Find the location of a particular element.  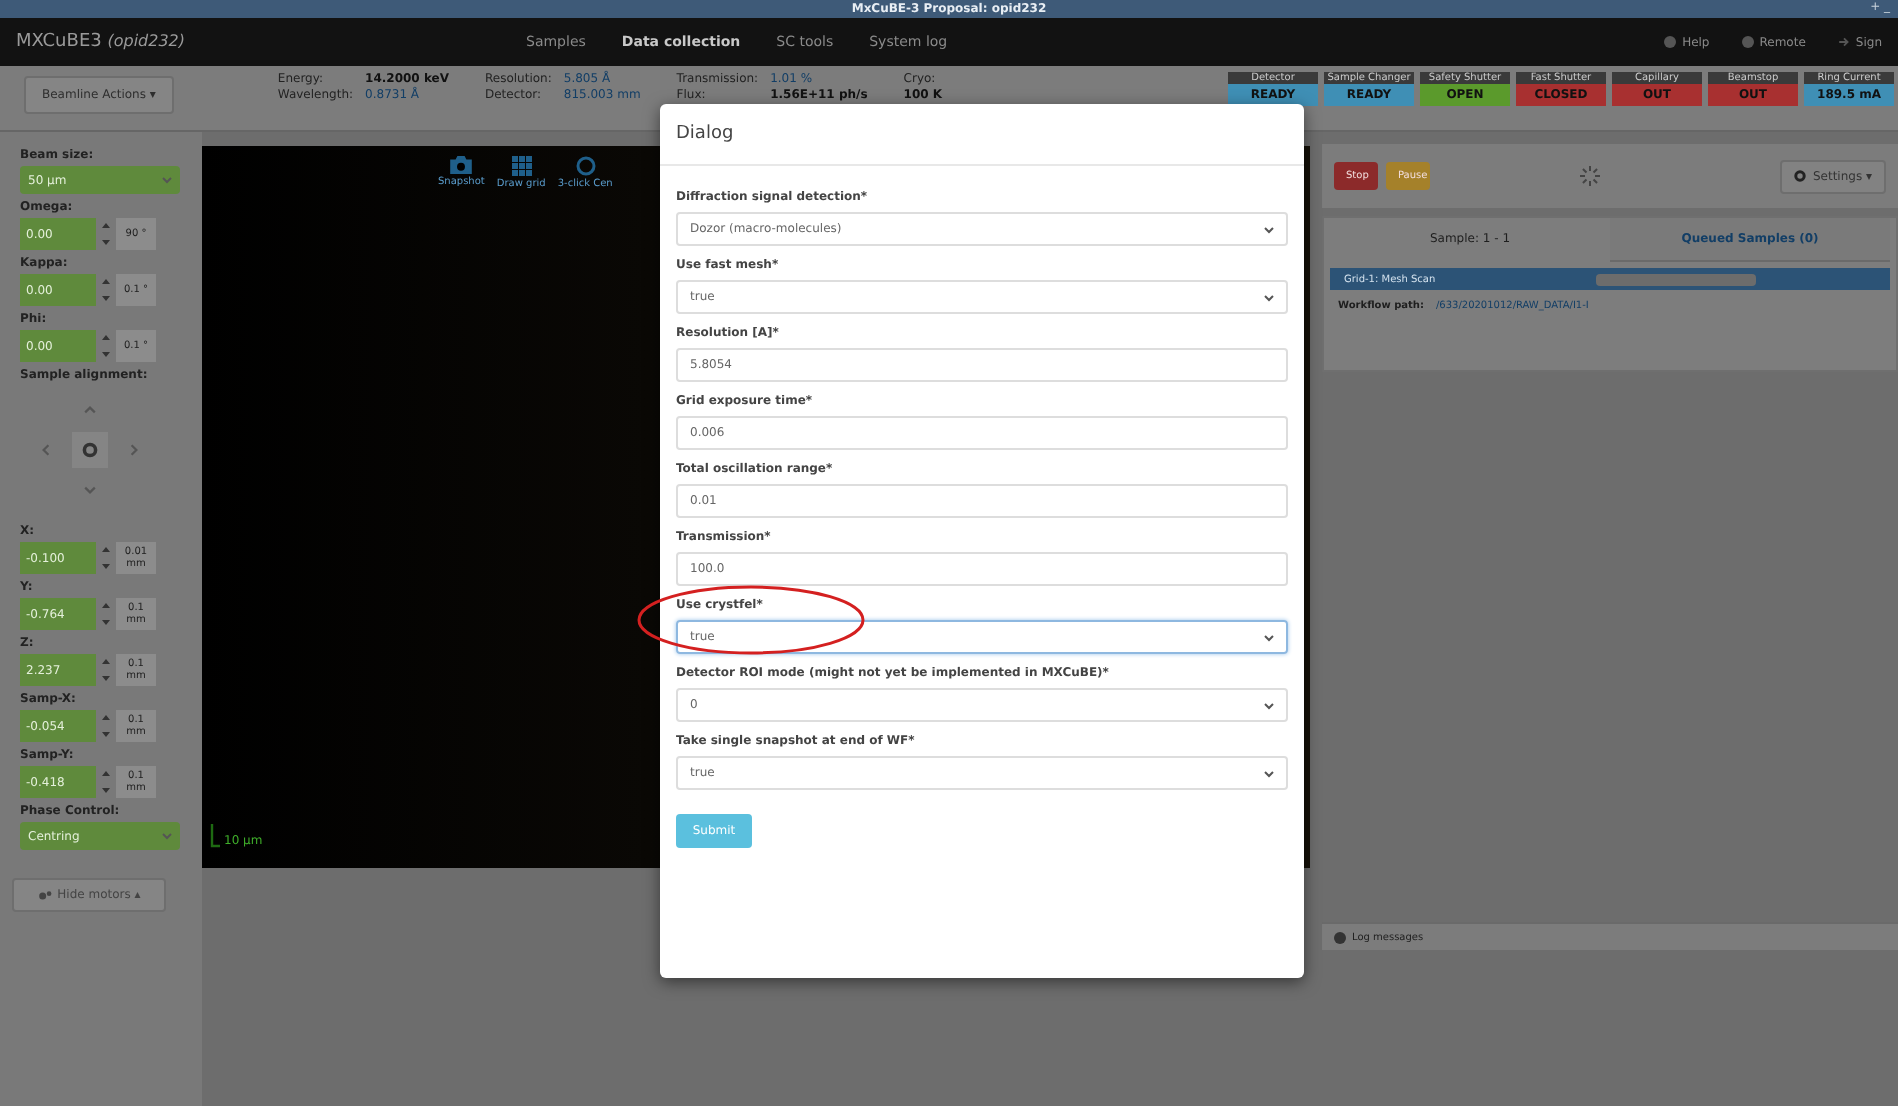

circle-icon is located at coordinates (585, 166).